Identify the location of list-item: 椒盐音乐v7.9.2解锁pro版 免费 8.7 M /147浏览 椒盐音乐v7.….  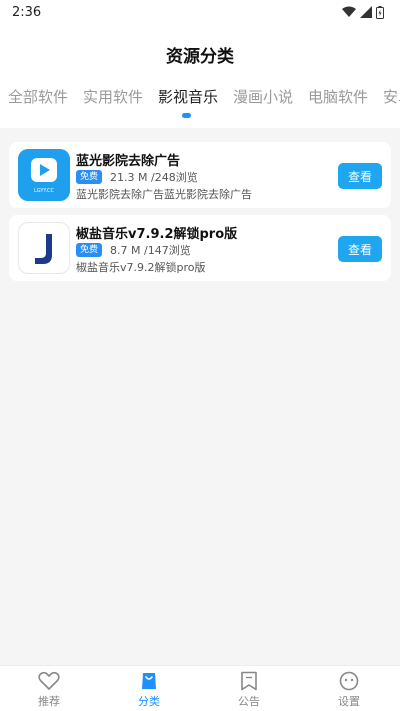
(200, 248).